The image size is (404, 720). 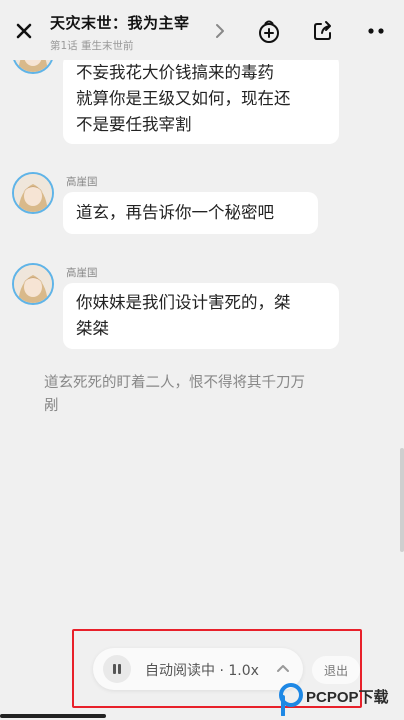 What do you see at coordinates (336, 670) in the screenshot?
I see `exit-autoread-button: 退出` at bounding box center [336, 670].